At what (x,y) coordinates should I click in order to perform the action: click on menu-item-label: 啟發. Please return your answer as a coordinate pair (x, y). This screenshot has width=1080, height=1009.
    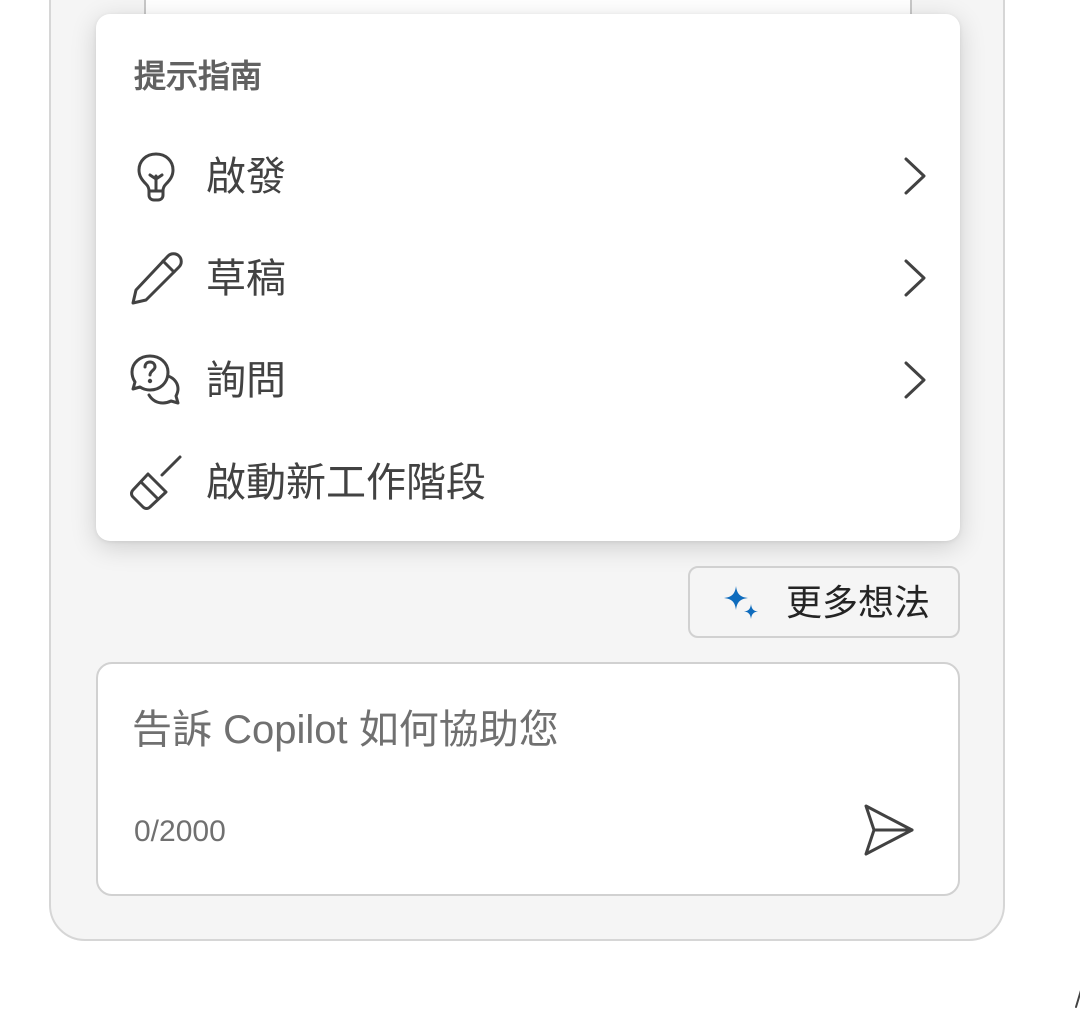
    Looking at the image, I should click on (246, 177).